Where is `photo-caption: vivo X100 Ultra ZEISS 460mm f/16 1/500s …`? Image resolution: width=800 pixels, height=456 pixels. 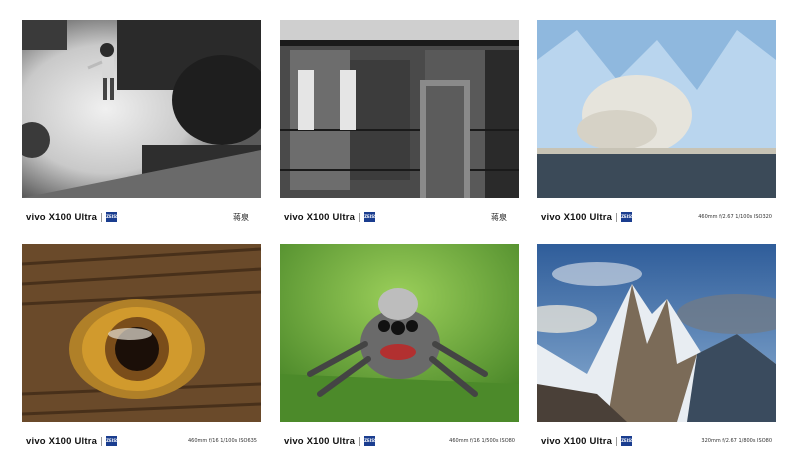 photo-caption: vivo X100 Ultra ZEISS 460mm f/16 1/500s … is located at coordinates (399, 441).